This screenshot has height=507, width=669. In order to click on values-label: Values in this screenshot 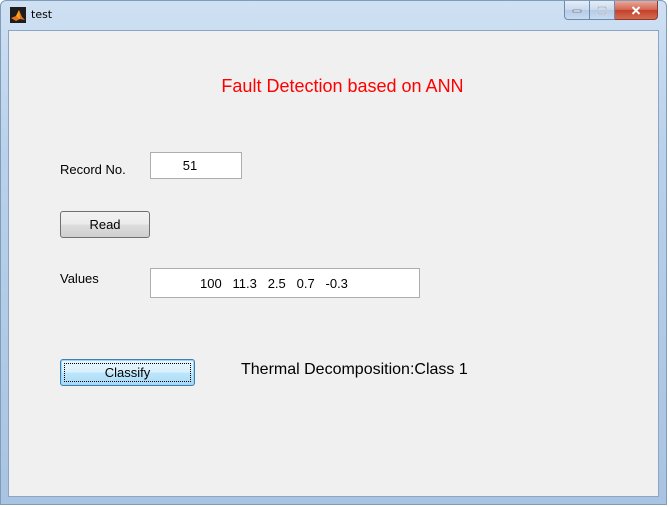, I will do `click(79, 278)`.